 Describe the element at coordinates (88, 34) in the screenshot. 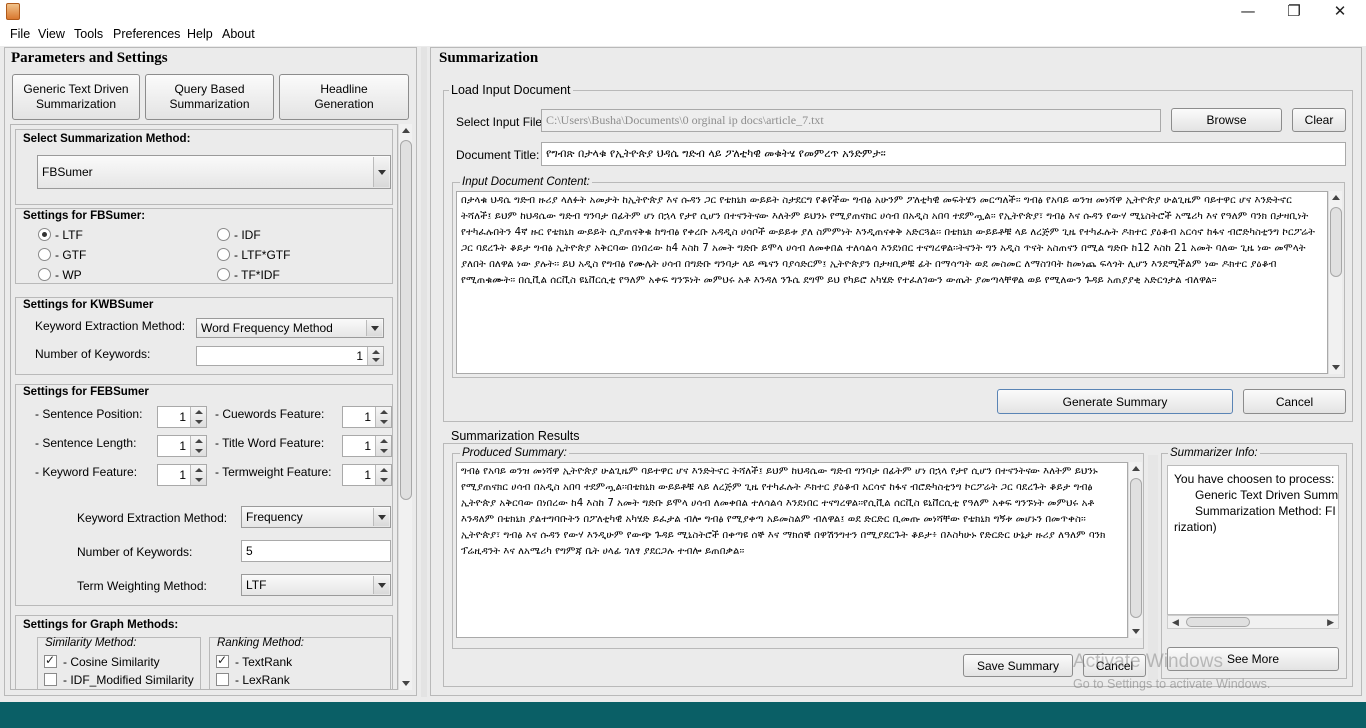

I see `menu-tools: Tools` at that location.